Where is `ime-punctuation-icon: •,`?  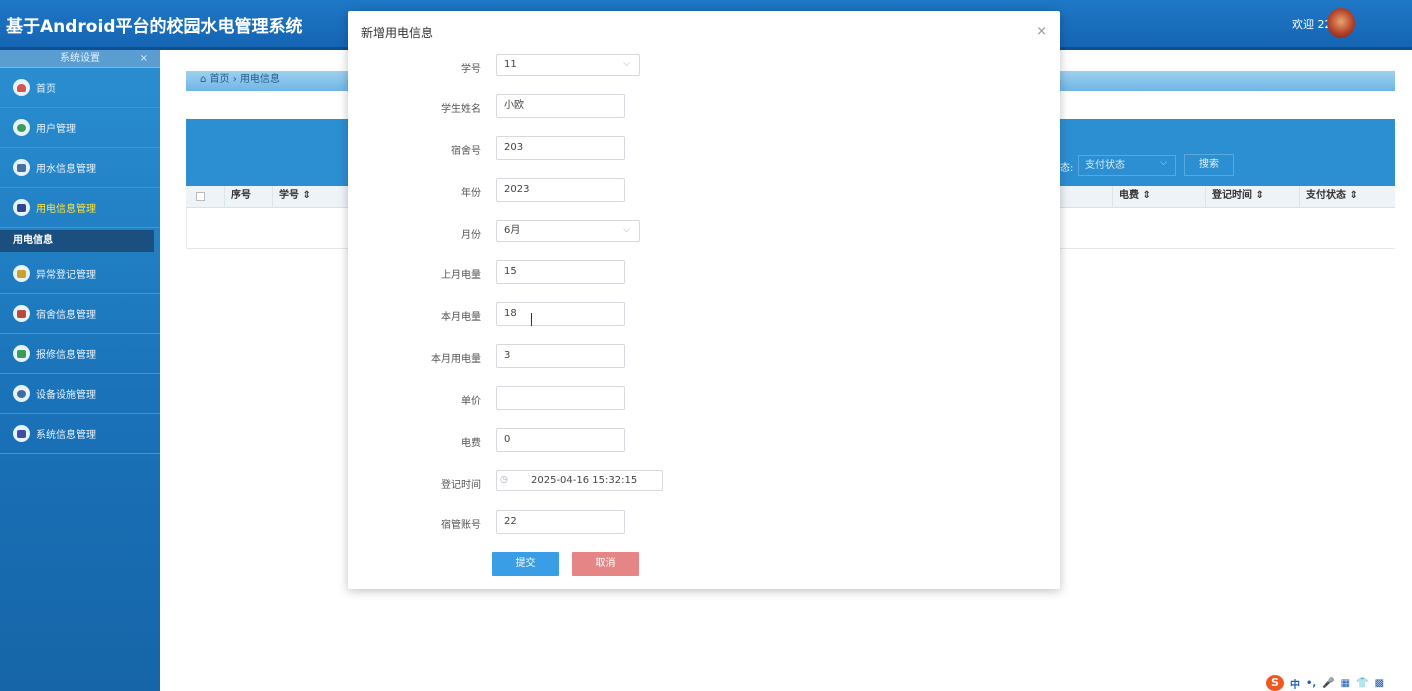
ime-punctuation-icon: •, is located at coordinates (1311, 683).